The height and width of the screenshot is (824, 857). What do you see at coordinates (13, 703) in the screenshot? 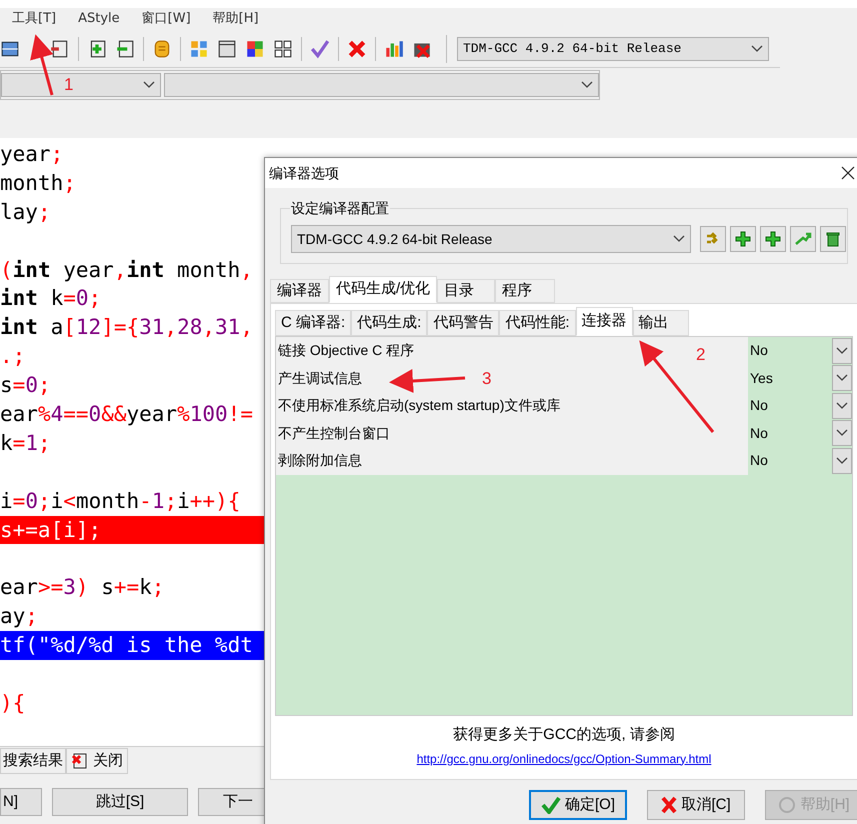
I see `code-line: ){` at bounding box center [13, 703].